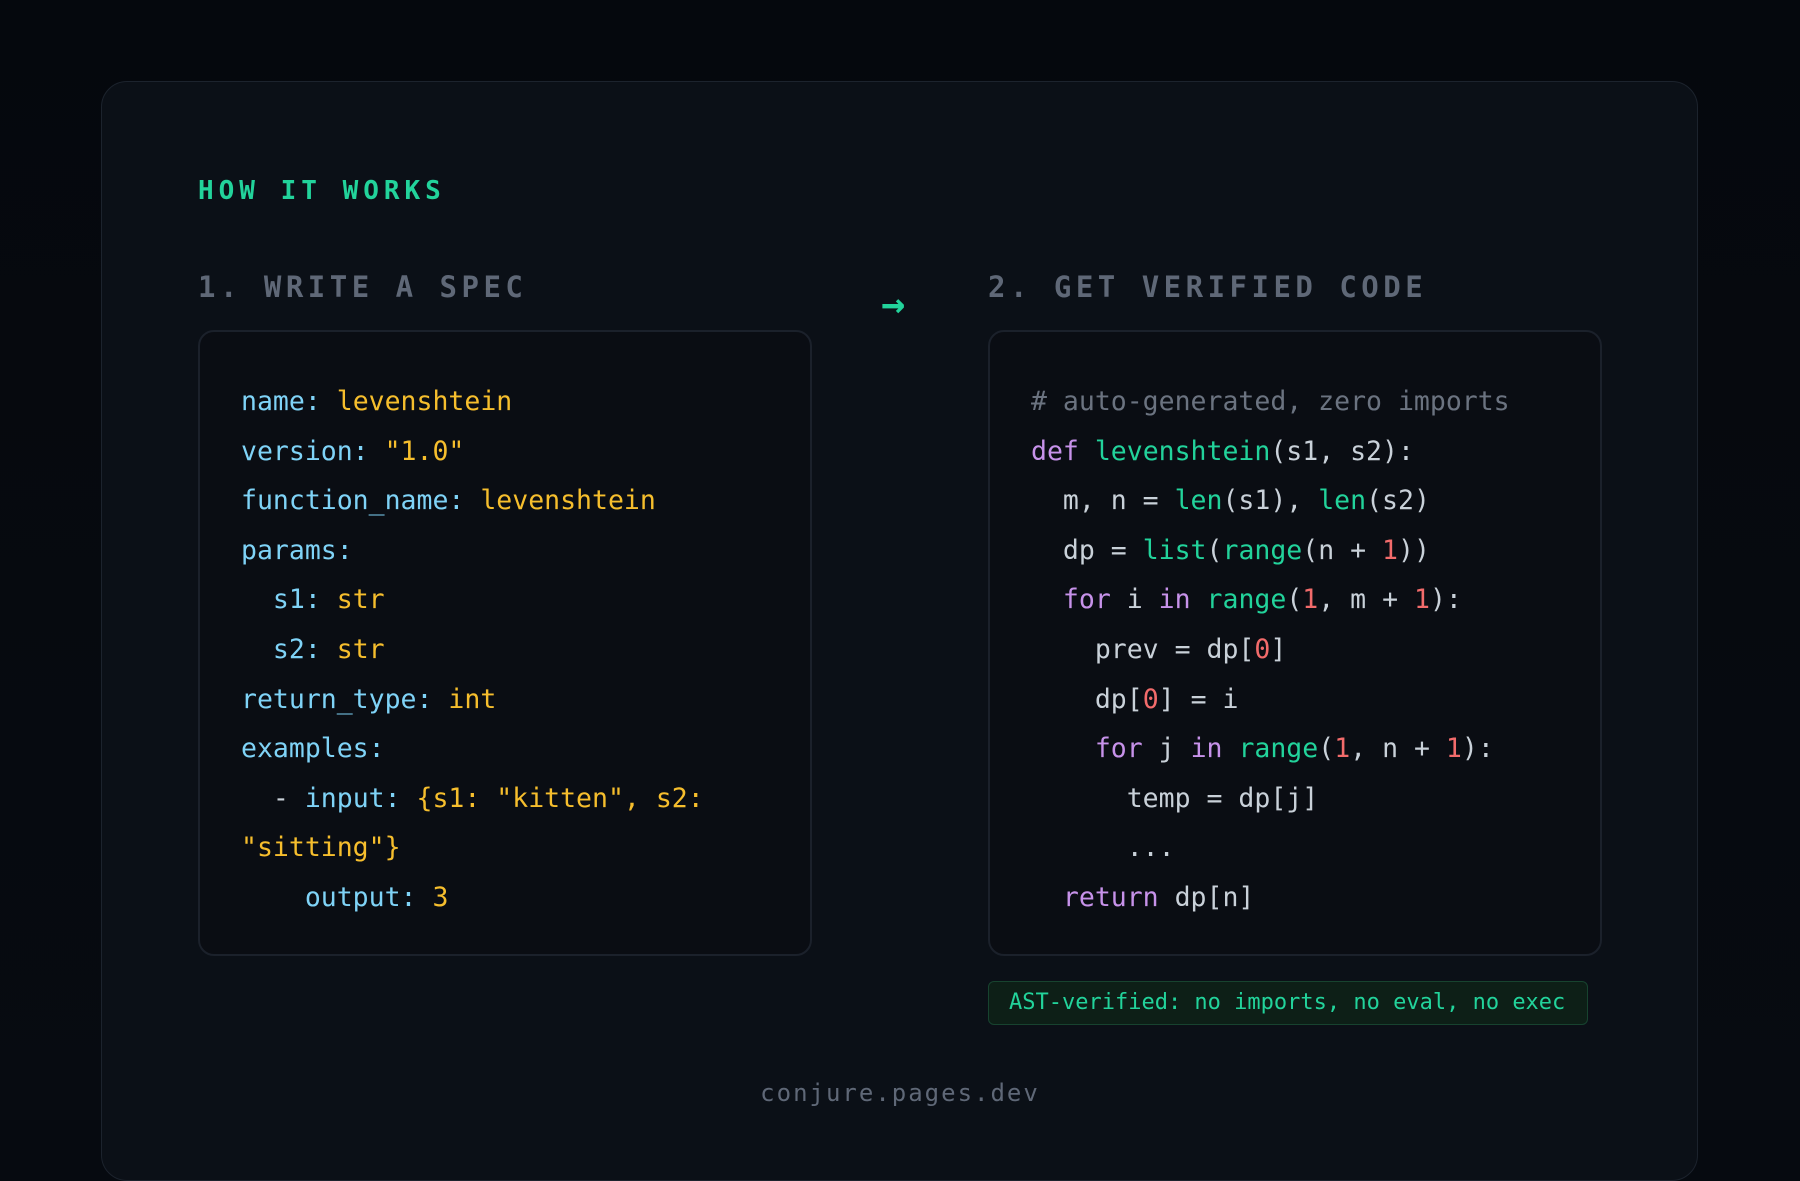  I want to click on spec-line: - input: {s1: "kitten", s2:, so click(525, 799).